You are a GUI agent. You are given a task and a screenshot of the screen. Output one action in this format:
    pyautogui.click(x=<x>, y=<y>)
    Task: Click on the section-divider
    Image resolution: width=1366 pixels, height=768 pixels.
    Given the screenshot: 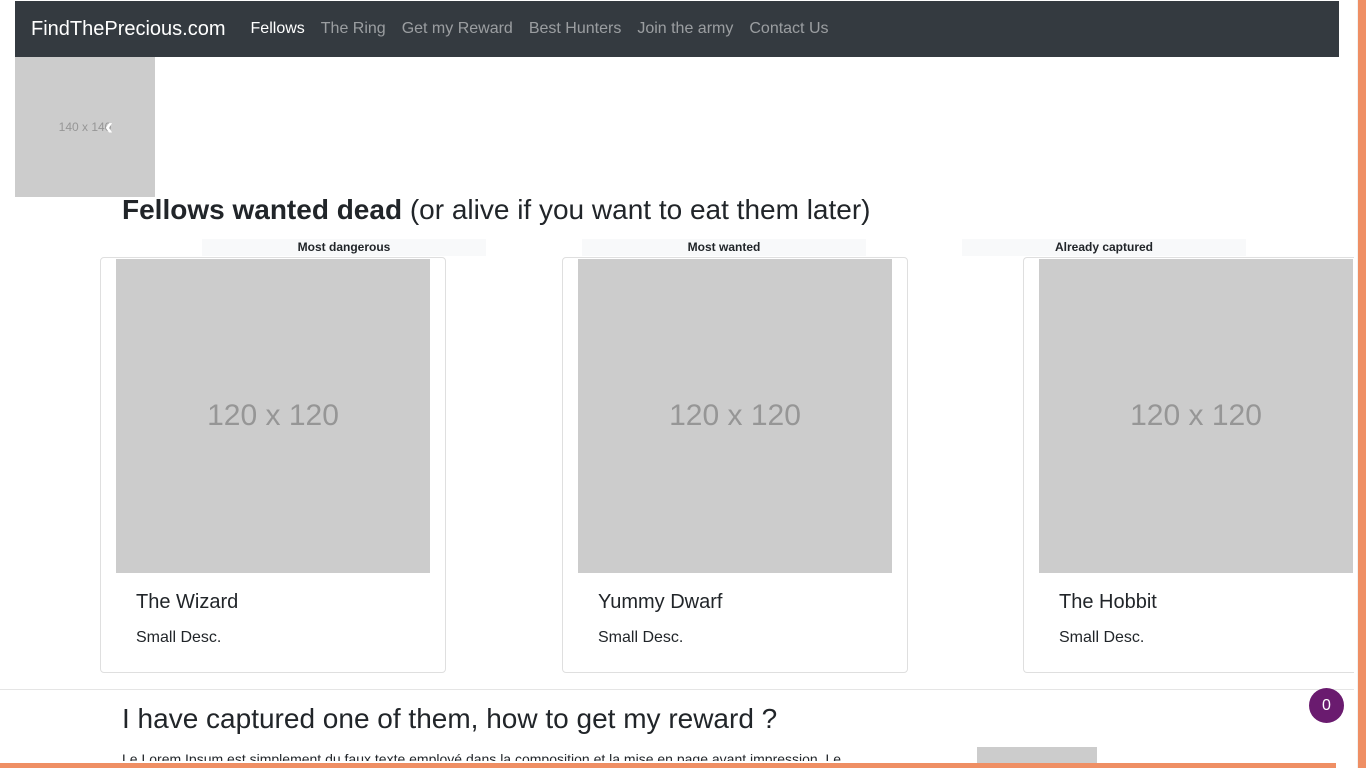 What is the action you would take?
    pyautogui.click(x=677, y=689)
    